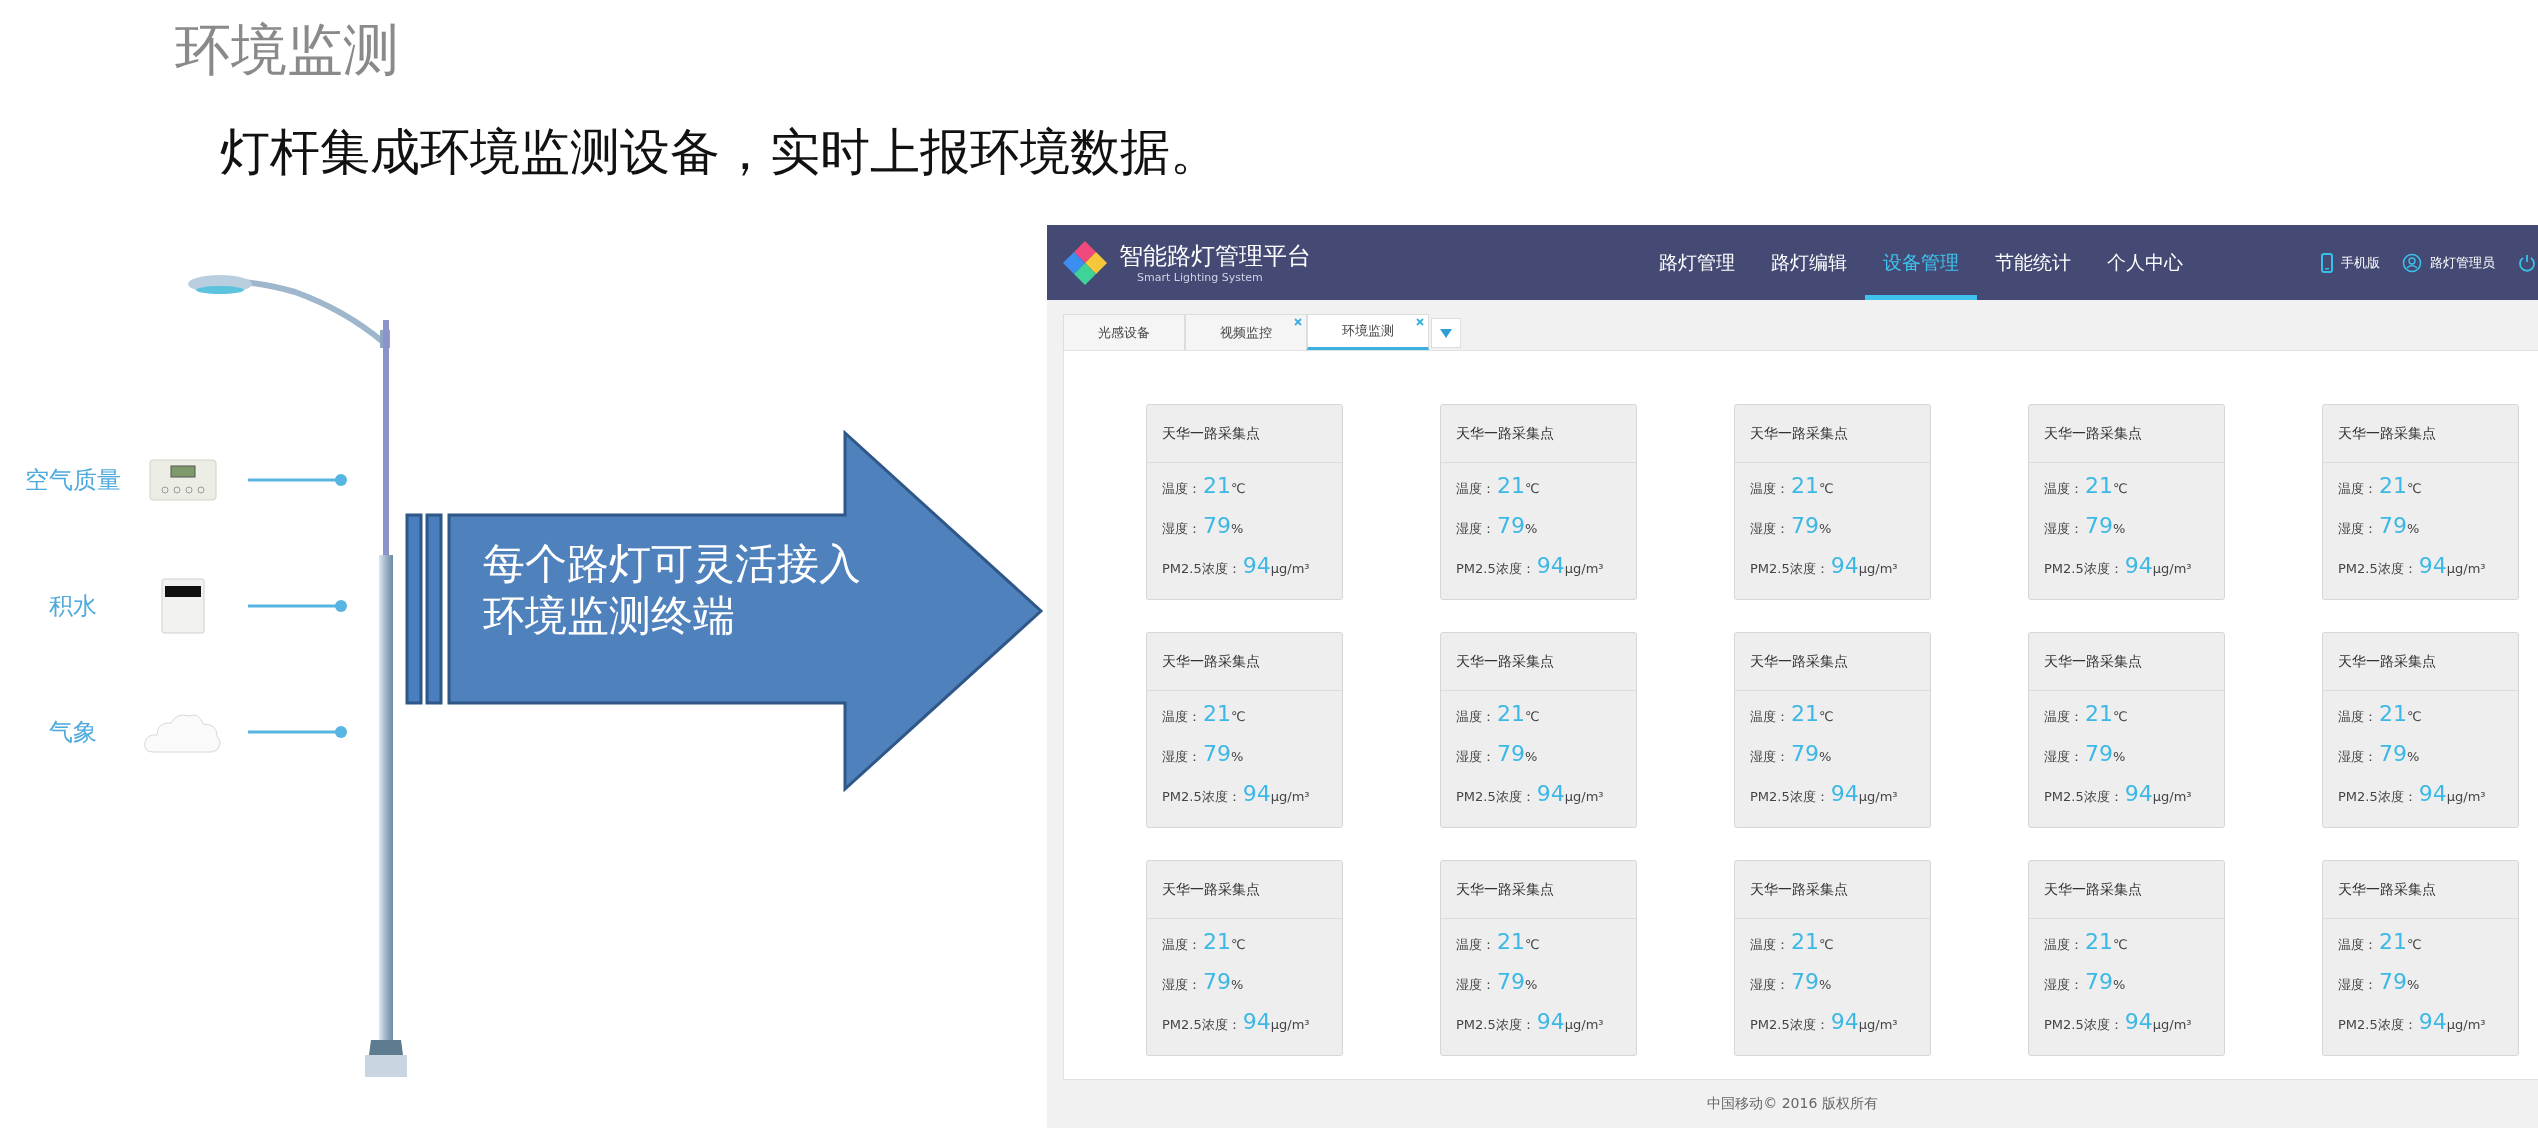 This screenshot has height=1128, width=2538. I want to click on power-icon, so click(2527, 262).